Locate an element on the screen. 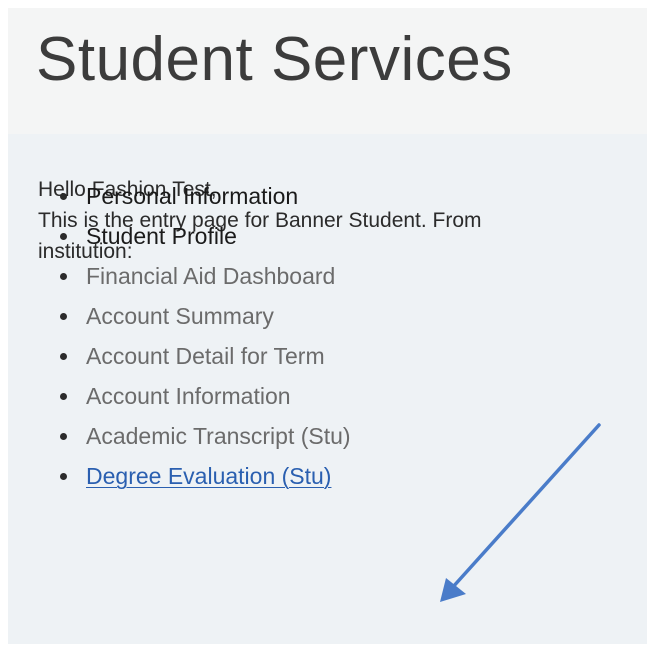 The image size is (647, 650). list-item: Academic Transcript (Stu) is located at coordinates (205, 436).